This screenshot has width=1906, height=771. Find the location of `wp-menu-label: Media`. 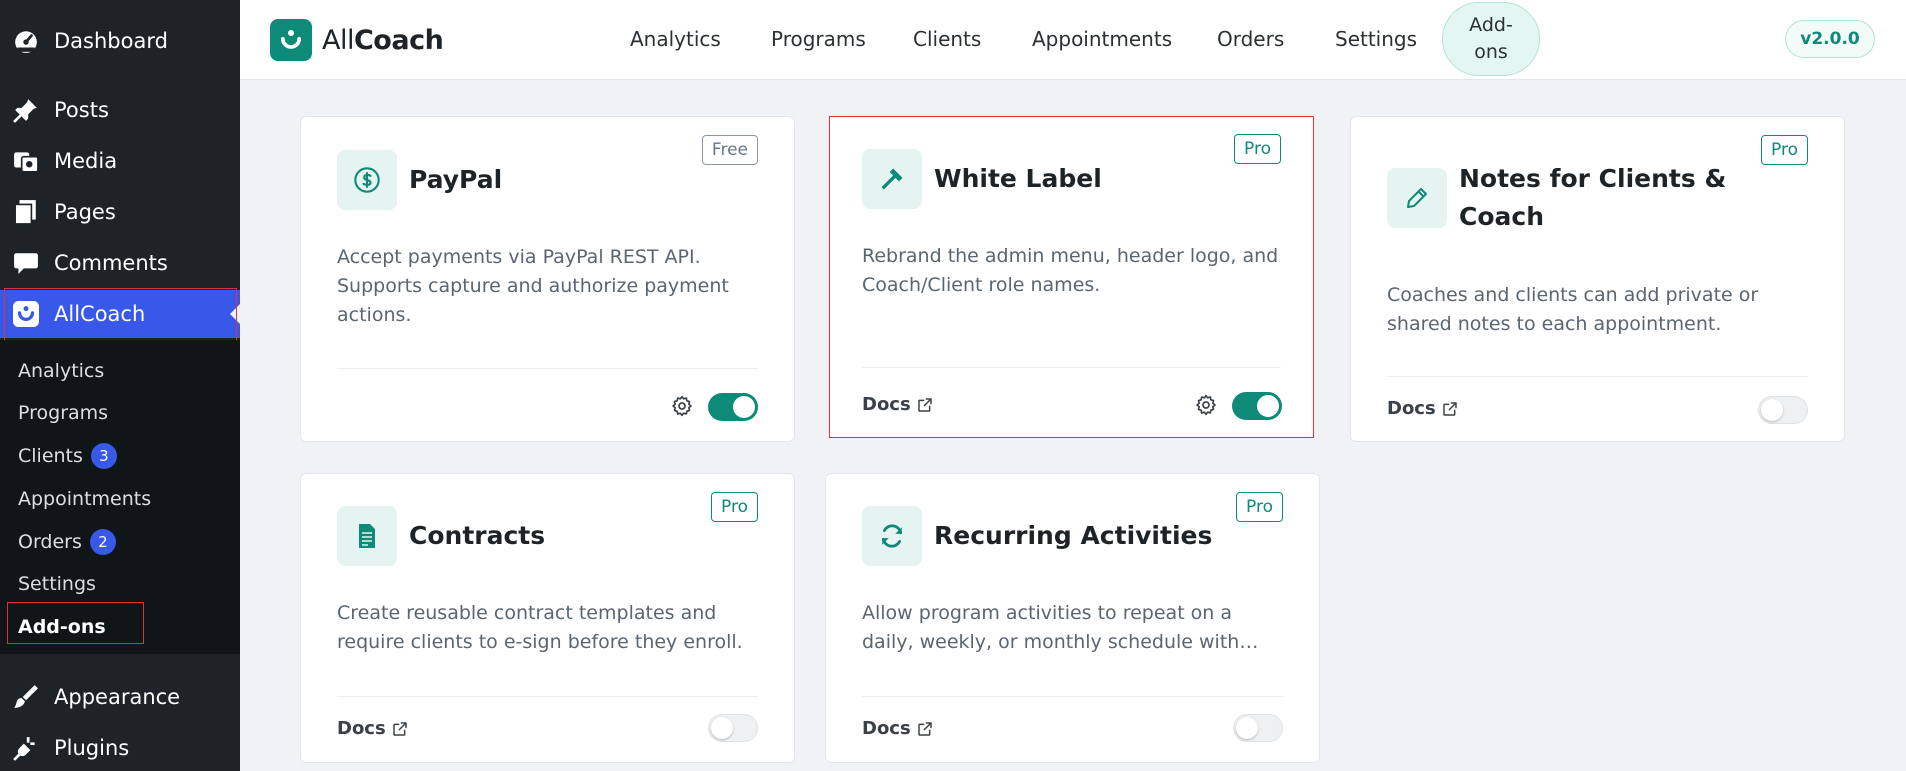

wp-menu-label: Media is located at coordinates (86, 161).